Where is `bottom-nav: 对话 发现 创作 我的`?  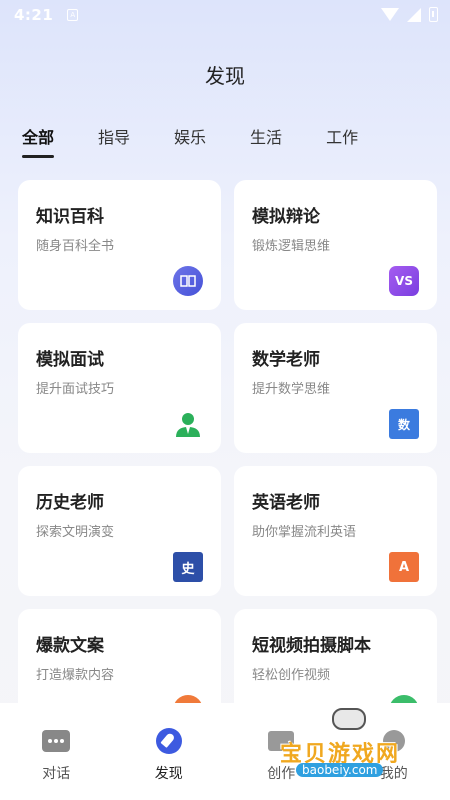
bottom-nav: 对话 发现 创作 我的 is located at coordinates (225, 751).